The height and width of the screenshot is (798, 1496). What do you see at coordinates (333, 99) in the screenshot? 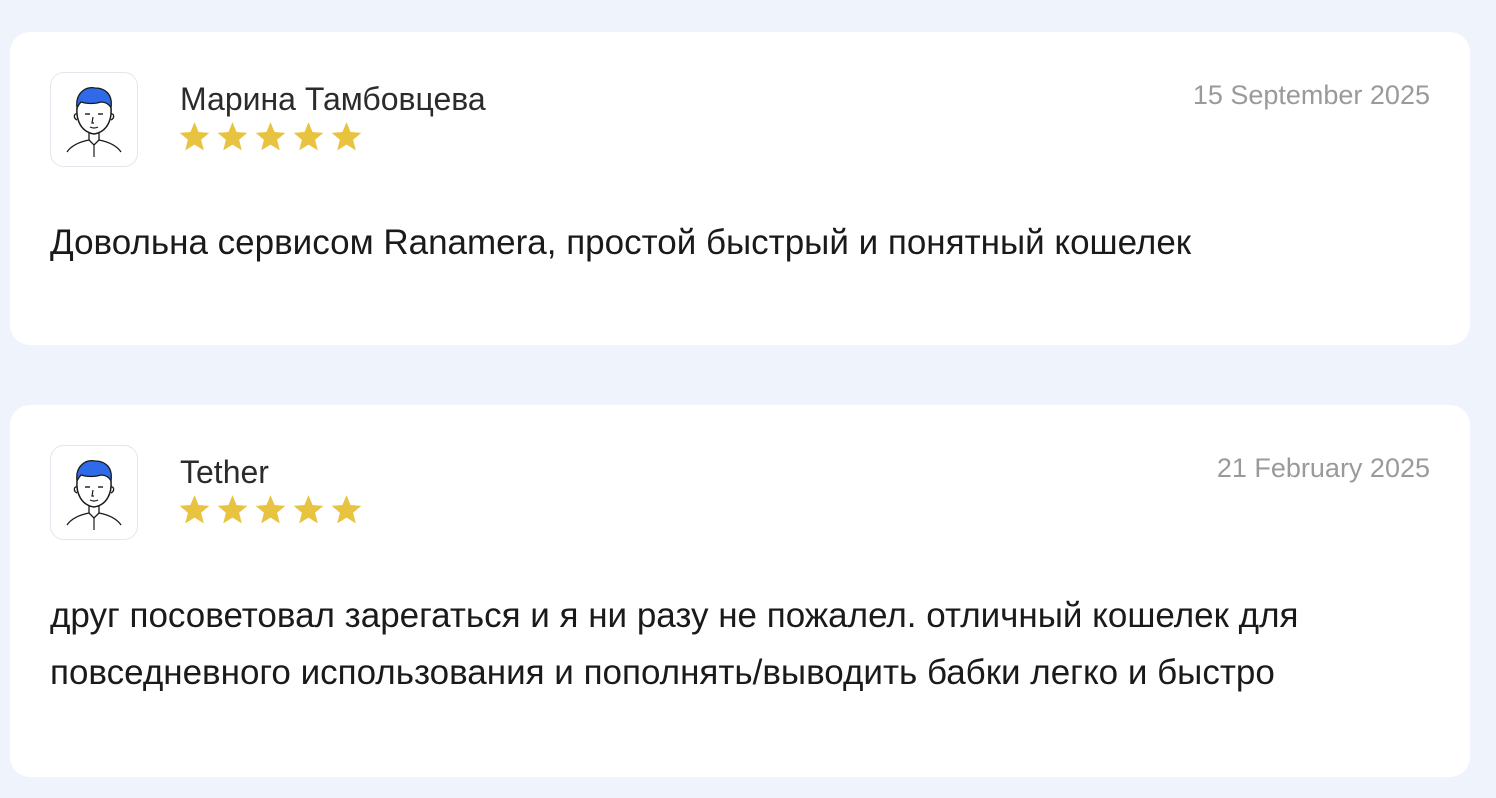
I see `author-name: Марина Тамбовцева` at bounding box center [333, 99].